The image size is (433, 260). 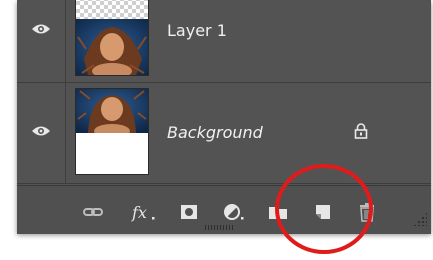 What do you see at coordinates (189, 212) in the screenshot?
I see `layer-mask-icon` at bounding box center [189, 212].